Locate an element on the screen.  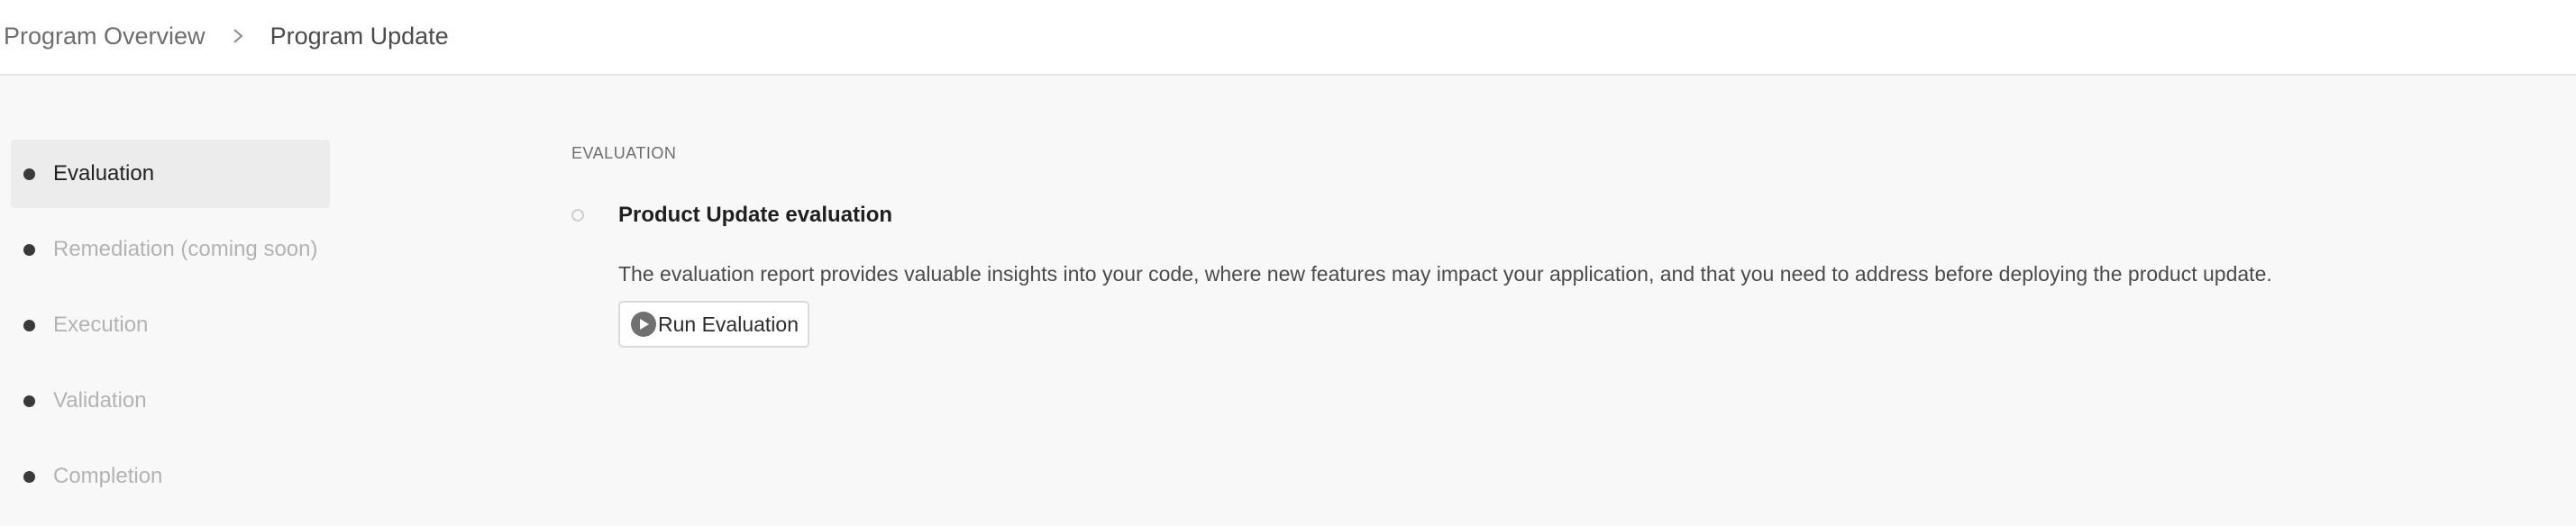
step-validation: Validation is located at coordinates (170, 401).